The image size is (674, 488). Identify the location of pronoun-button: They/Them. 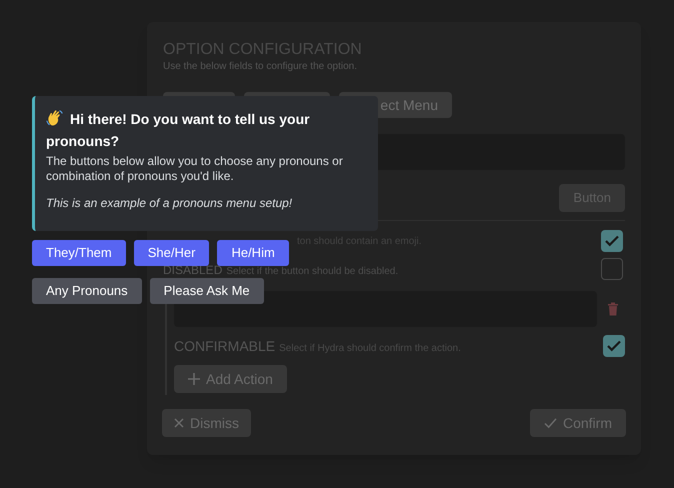
(79, 253).